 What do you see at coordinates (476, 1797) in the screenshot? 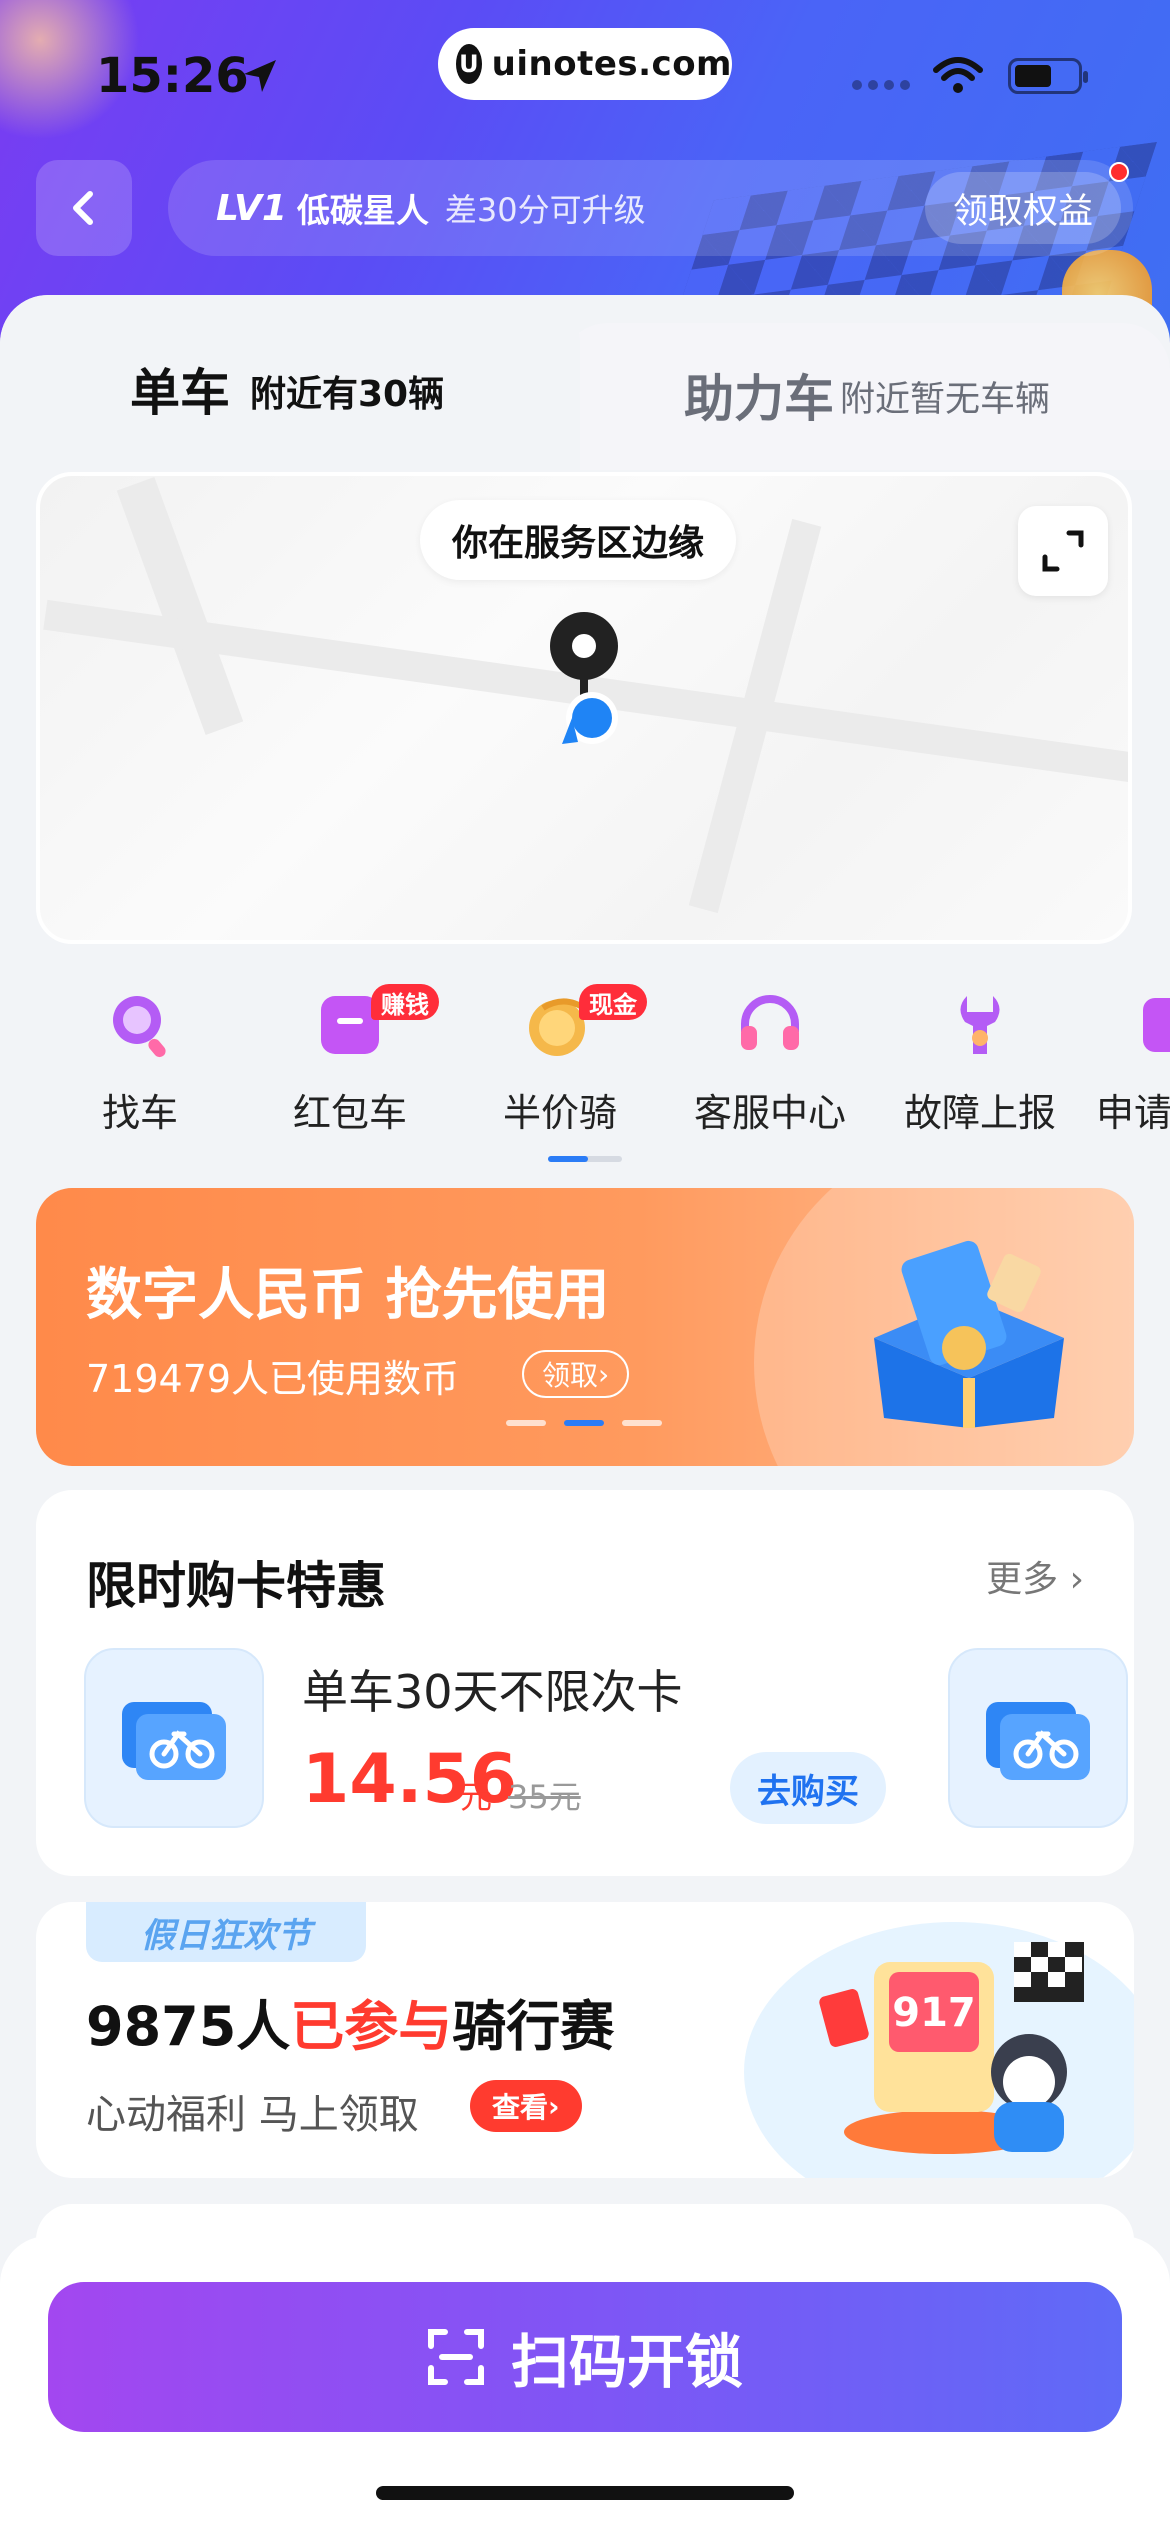
I see `offer-price-unit: 元` at bounding box center [476, 1797].